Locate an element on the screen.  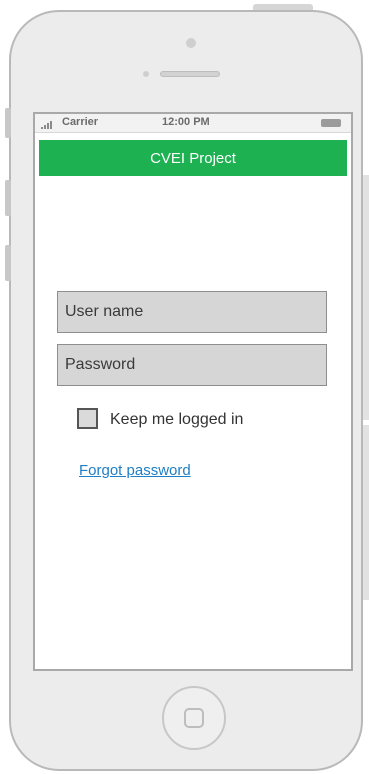
app-title: CVEI Project is located at coordinates (193, 158).